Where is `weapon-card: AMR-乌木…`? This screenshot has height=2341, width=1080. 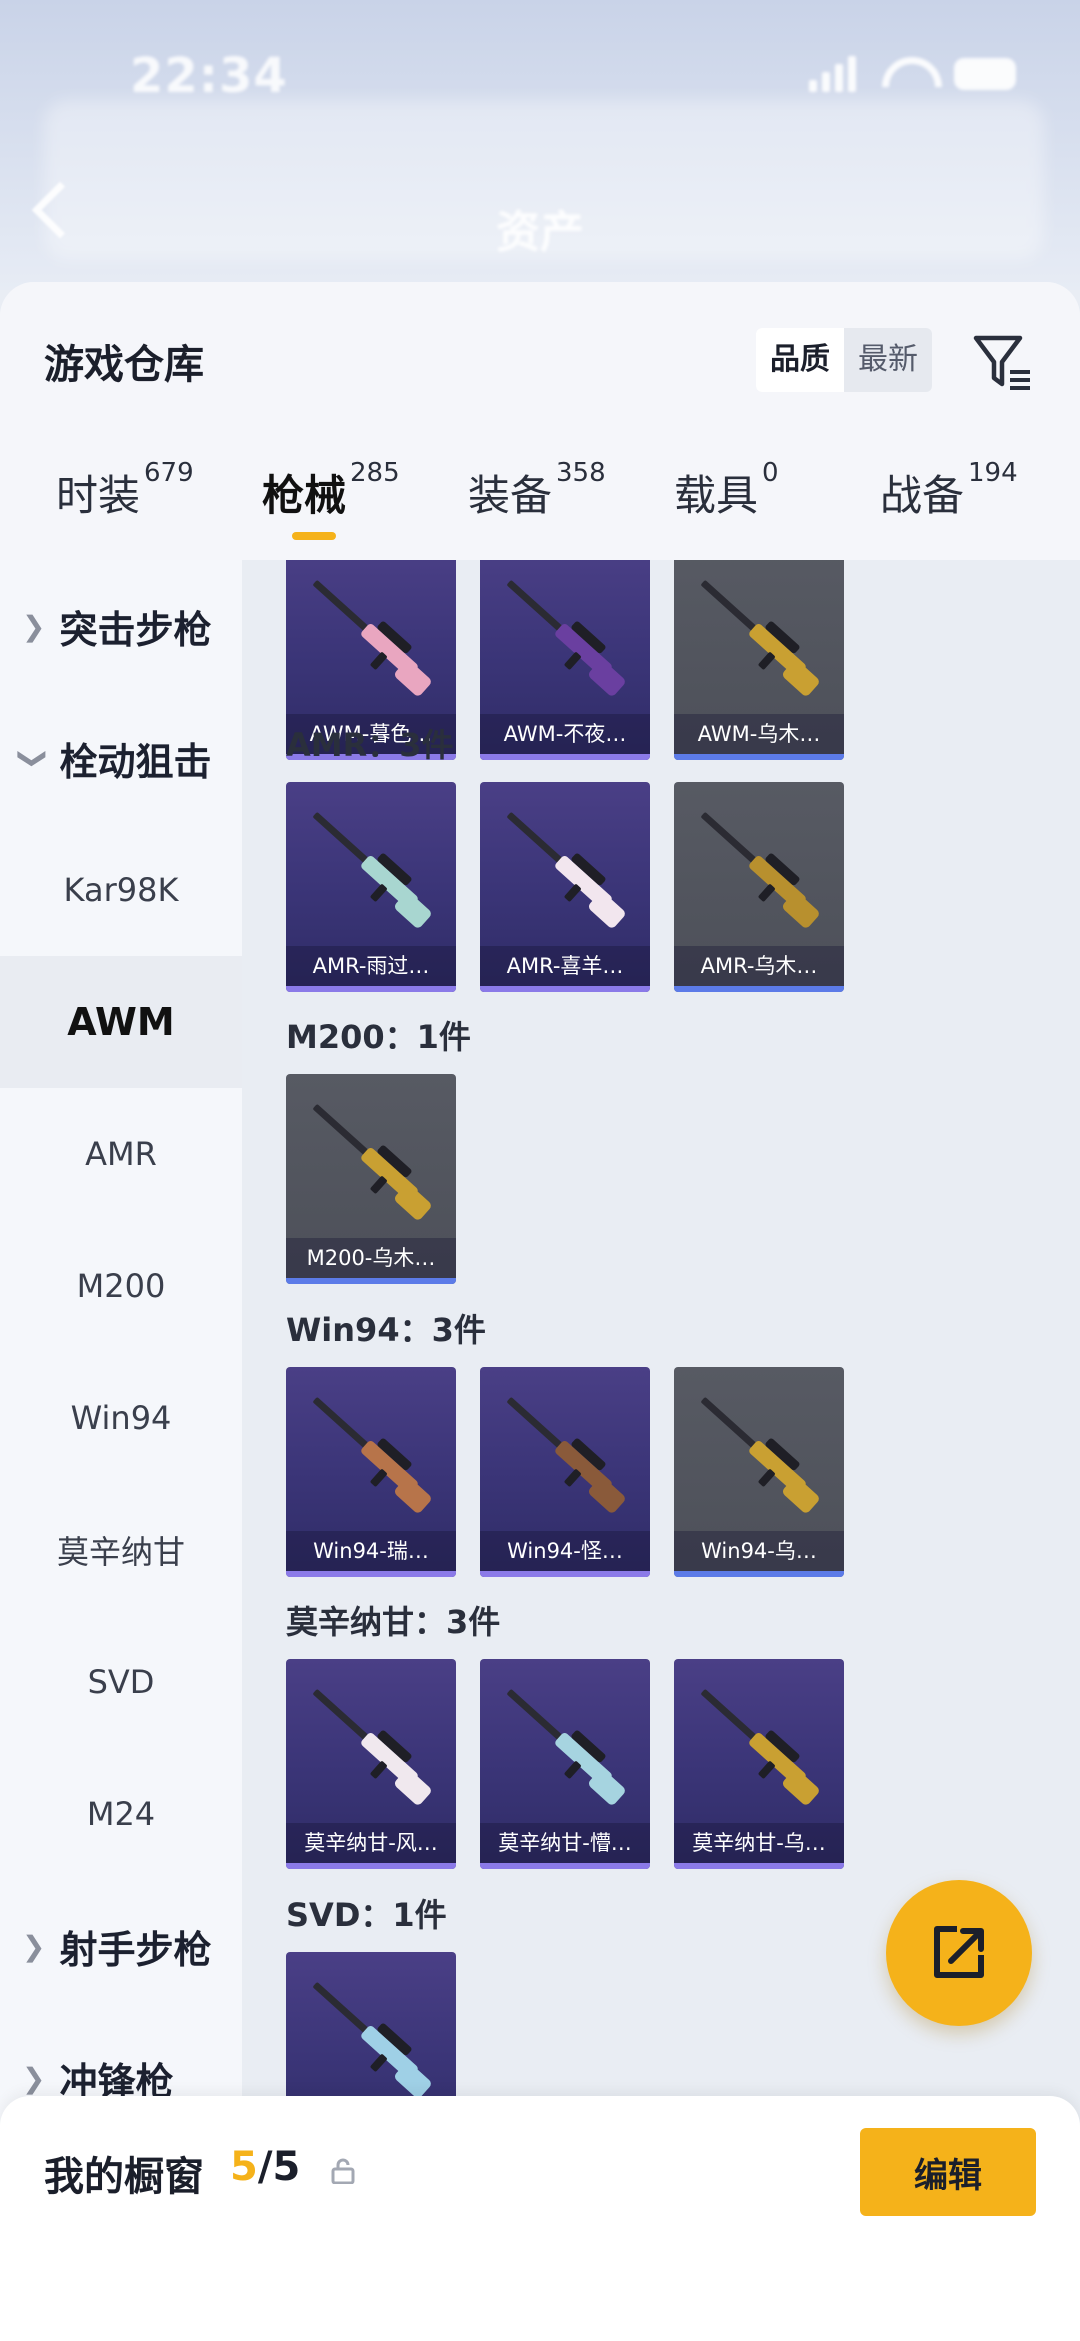
weapon-card: AMR-乌木… is located at coordinates (759, 887).